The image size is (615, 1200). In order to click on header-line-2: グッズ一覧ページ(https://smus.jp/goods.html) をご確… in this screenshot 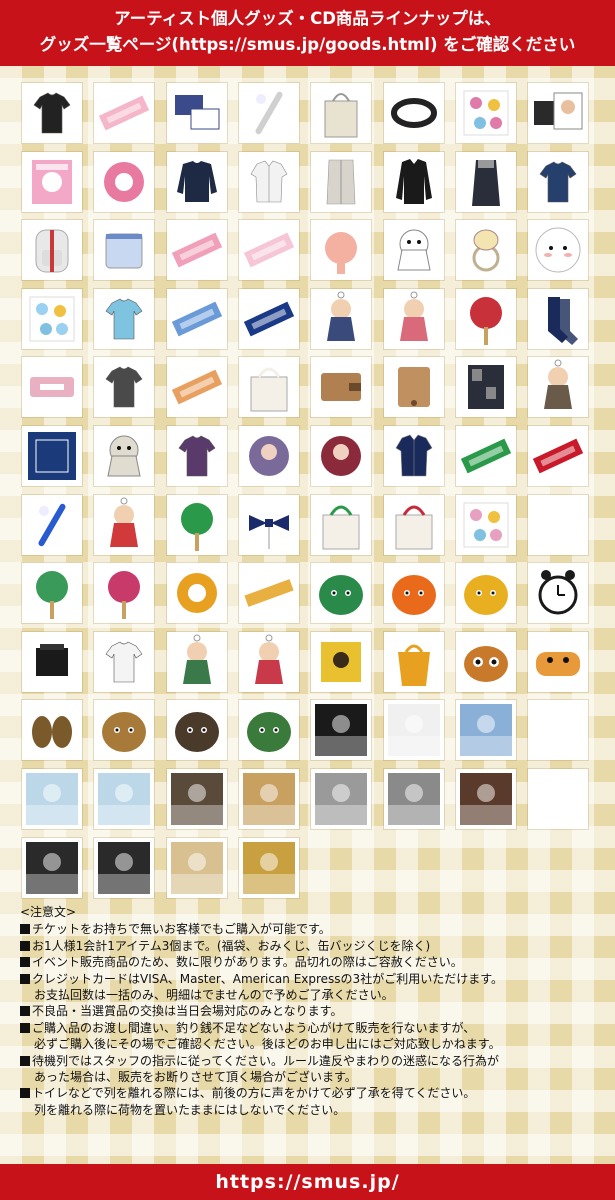, I will do `click(307, 45)`.